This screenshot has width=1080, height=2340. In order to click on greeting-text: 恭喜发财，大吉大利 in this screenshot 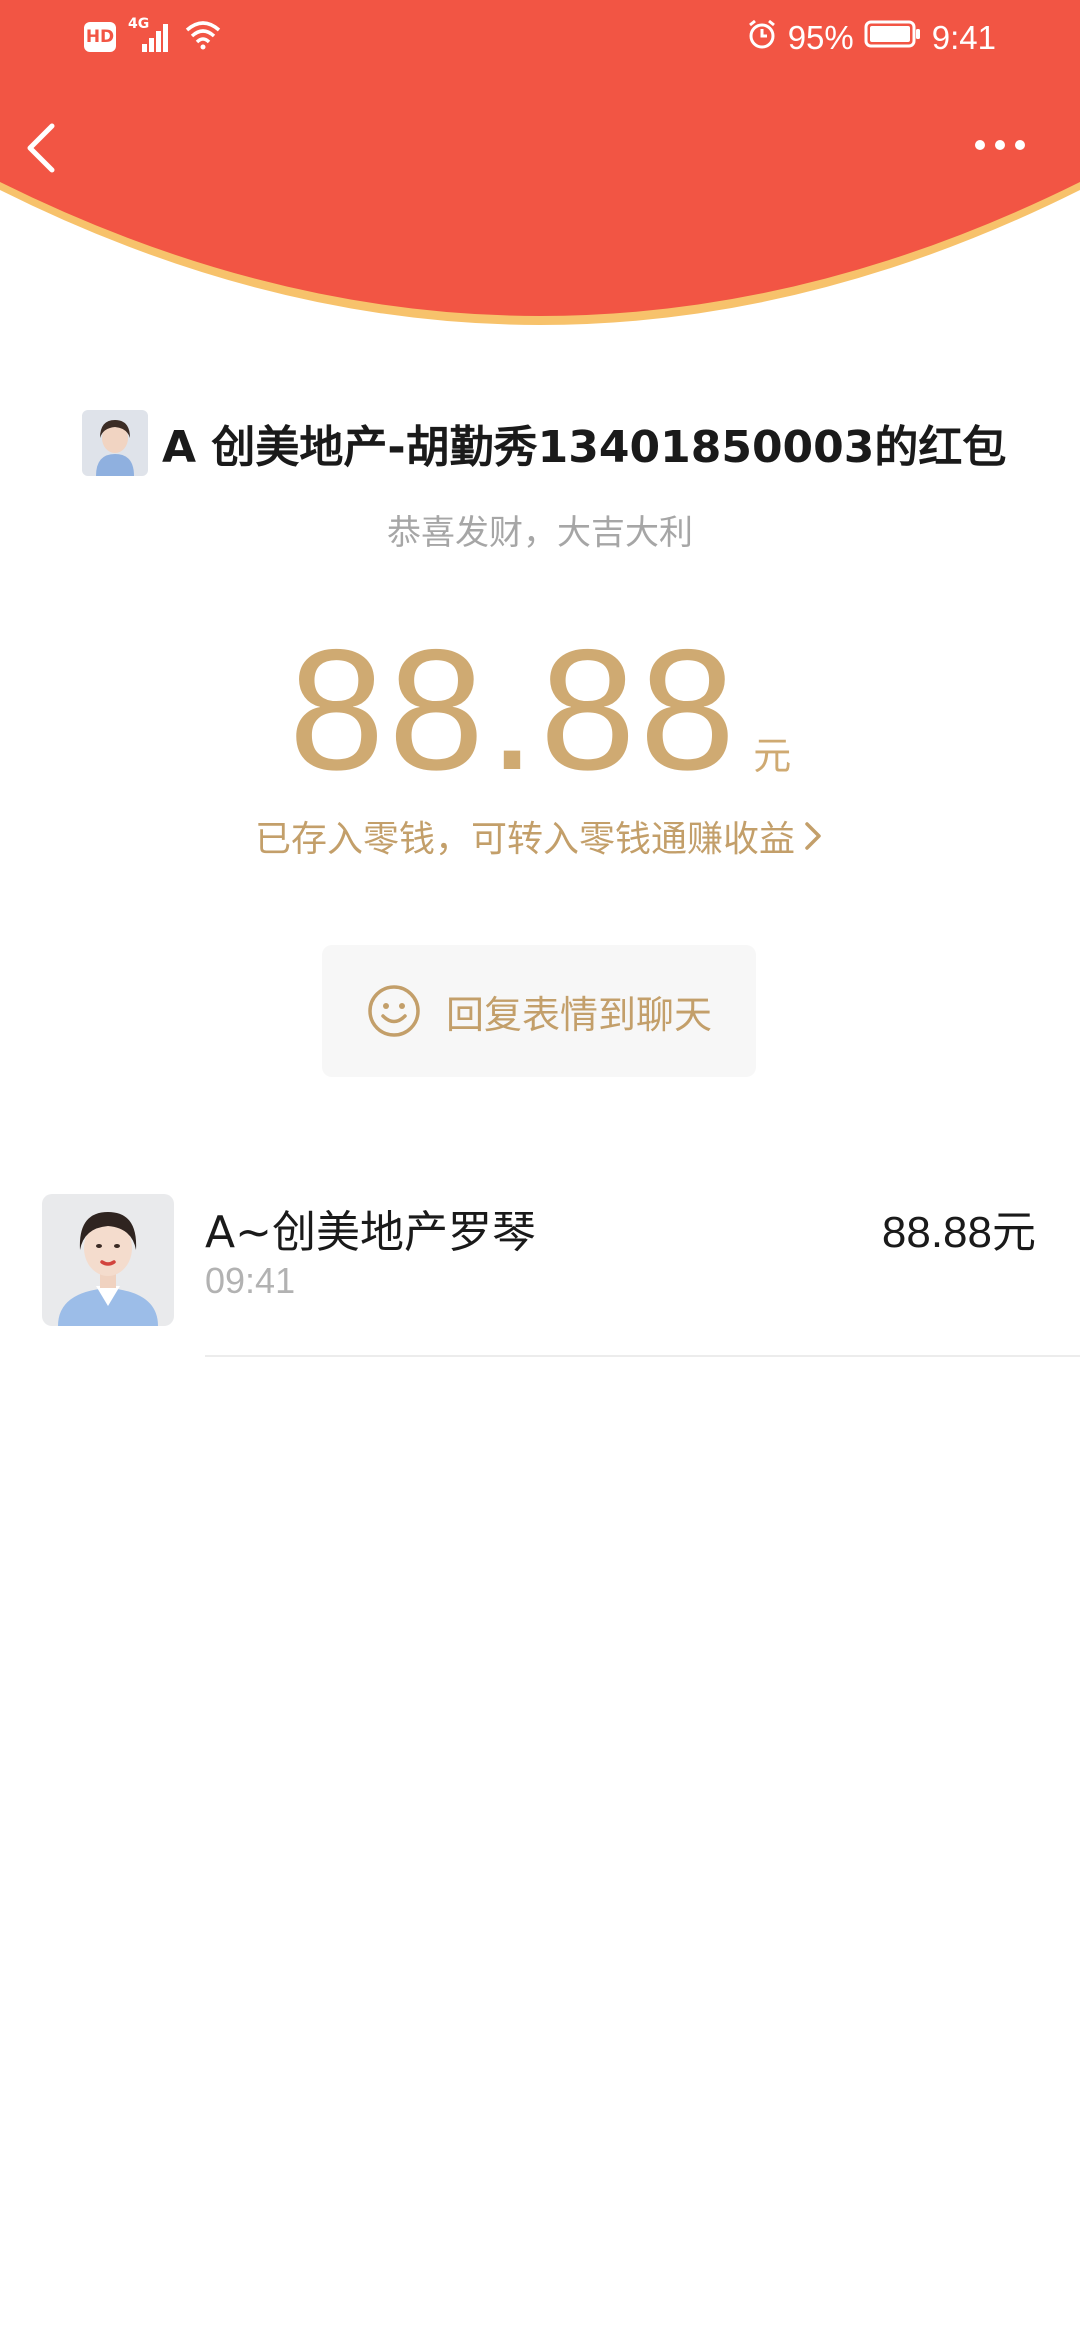, I will do `click(540, 533)`.